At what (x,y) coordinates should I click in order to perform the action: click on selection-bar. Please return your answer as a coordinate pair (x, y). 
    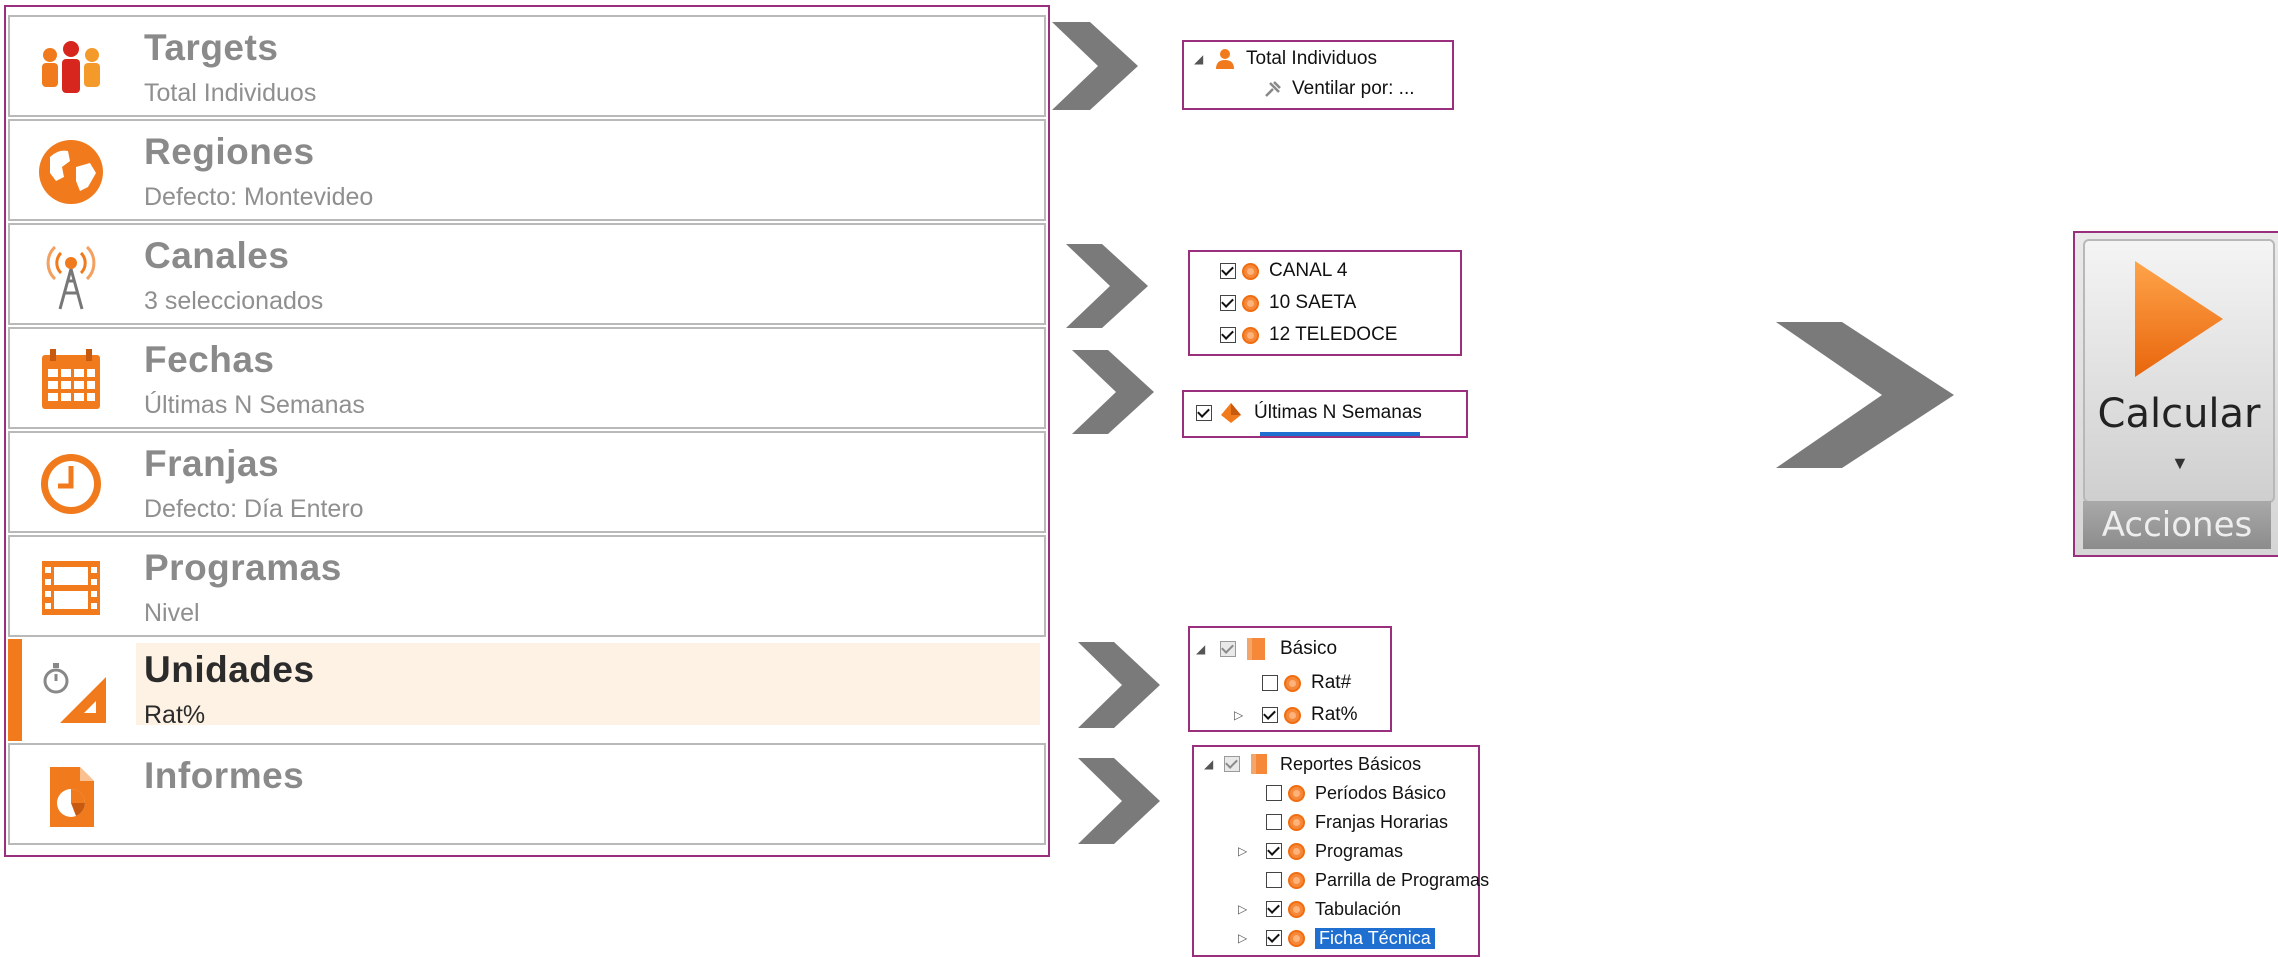
    Looking at the image, I should click on (15, 690).